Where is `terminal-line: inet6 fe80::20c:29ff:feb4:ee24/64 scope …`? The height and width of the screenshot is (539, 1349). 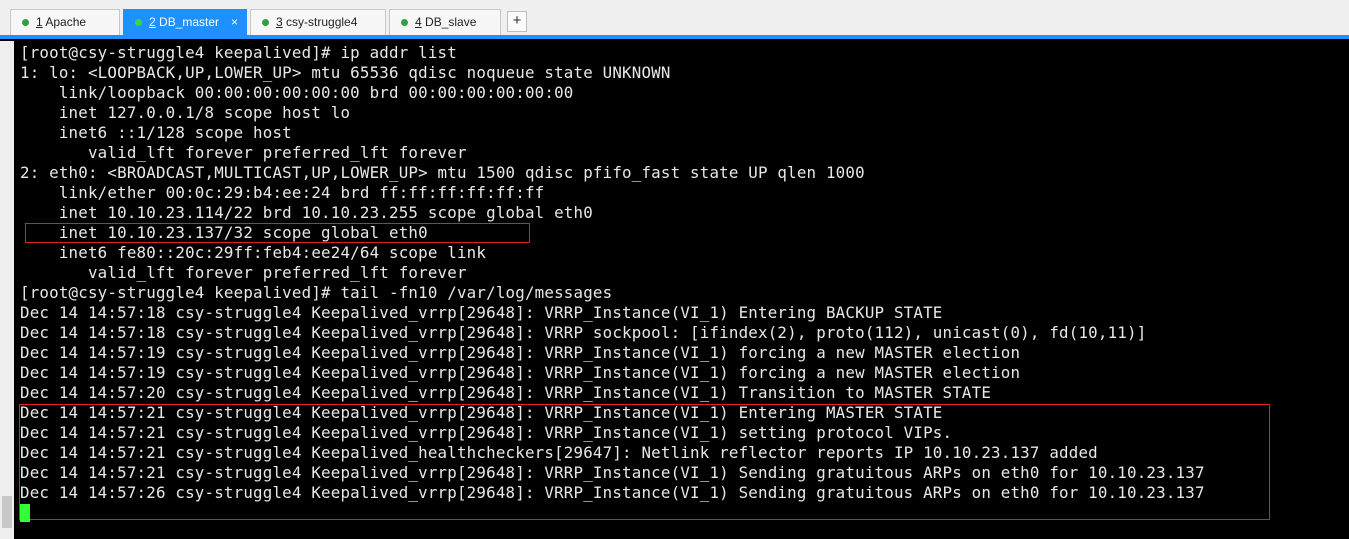
terminal-line: inet6 fe80::20c:29ff:feb4:ee24/64 scope … is located at coordinates (253, 252).